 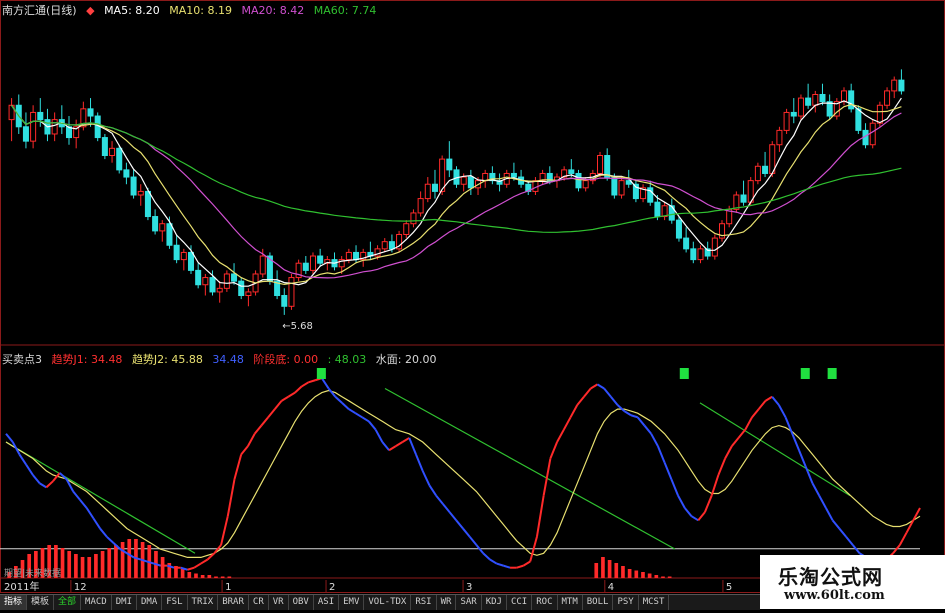 I want to click on j1-label: 趋势J1: 34.48, so click(x=87, y=359).